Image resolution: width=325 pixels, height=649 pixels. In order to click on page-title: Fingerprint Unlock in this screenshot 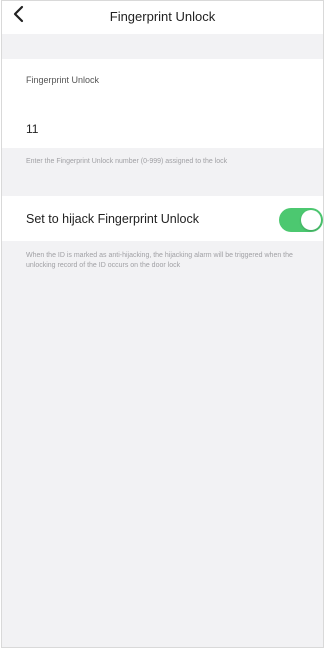, I will do `click(162, 16)`.